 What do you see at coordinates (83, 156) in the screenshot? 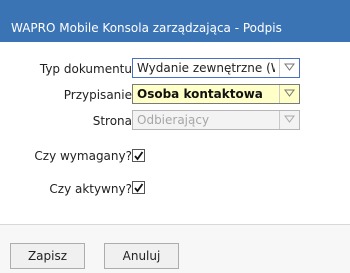
I see `required-label: Czy wymagany?` at bounding box center [83, 156].